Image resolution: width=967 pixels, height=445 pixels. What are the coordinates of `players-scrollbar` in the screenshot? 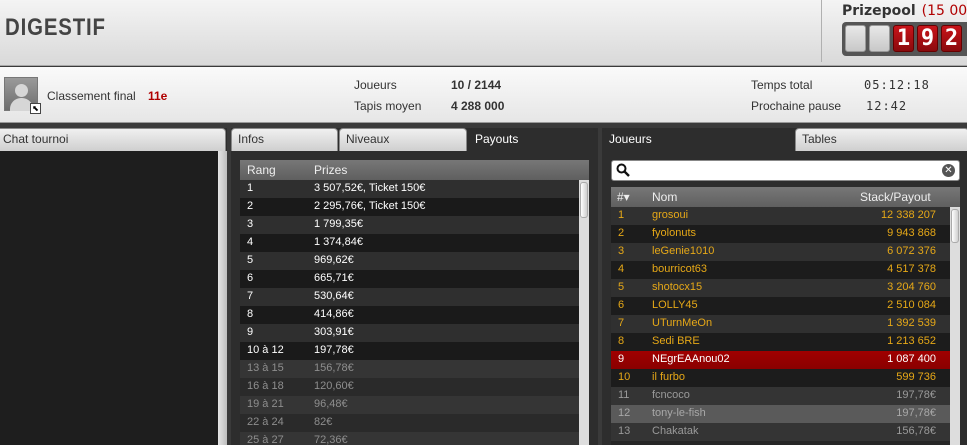 It's located at (955, 326).